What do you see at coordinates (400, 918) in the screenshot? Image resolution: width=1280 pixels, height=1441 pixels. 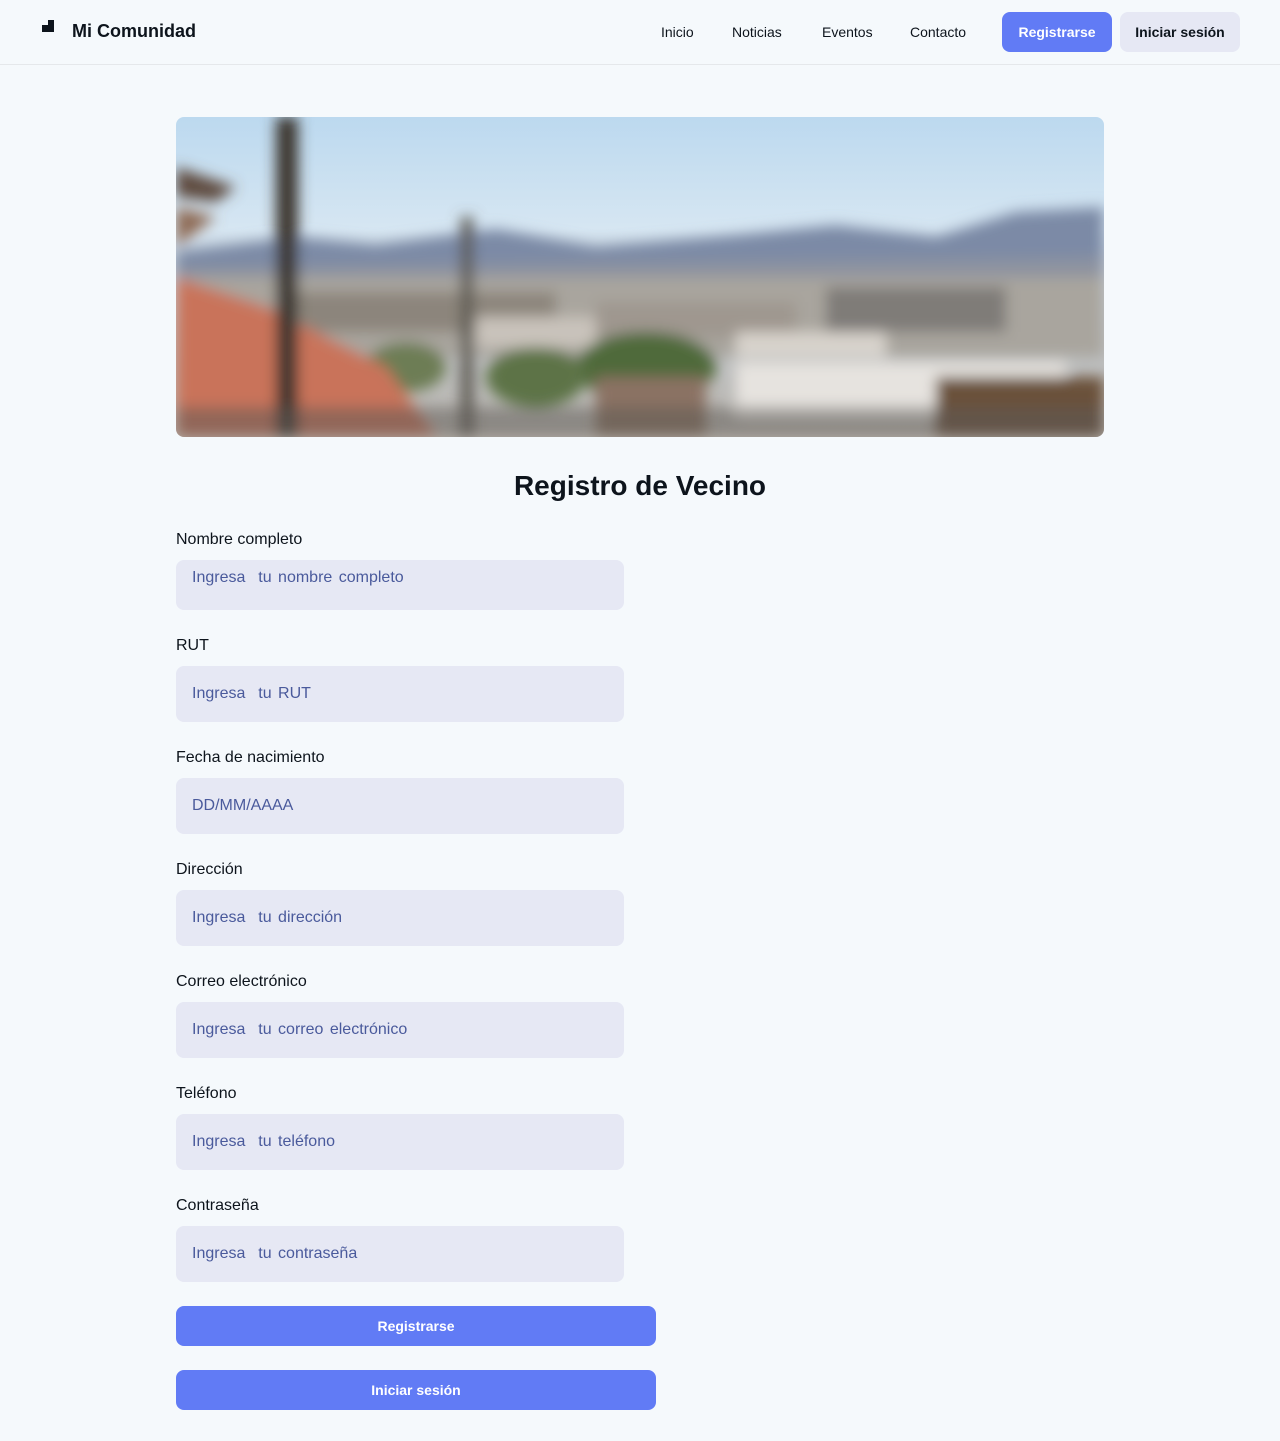 I see `direccion-input` at bounding box center [400, 918].